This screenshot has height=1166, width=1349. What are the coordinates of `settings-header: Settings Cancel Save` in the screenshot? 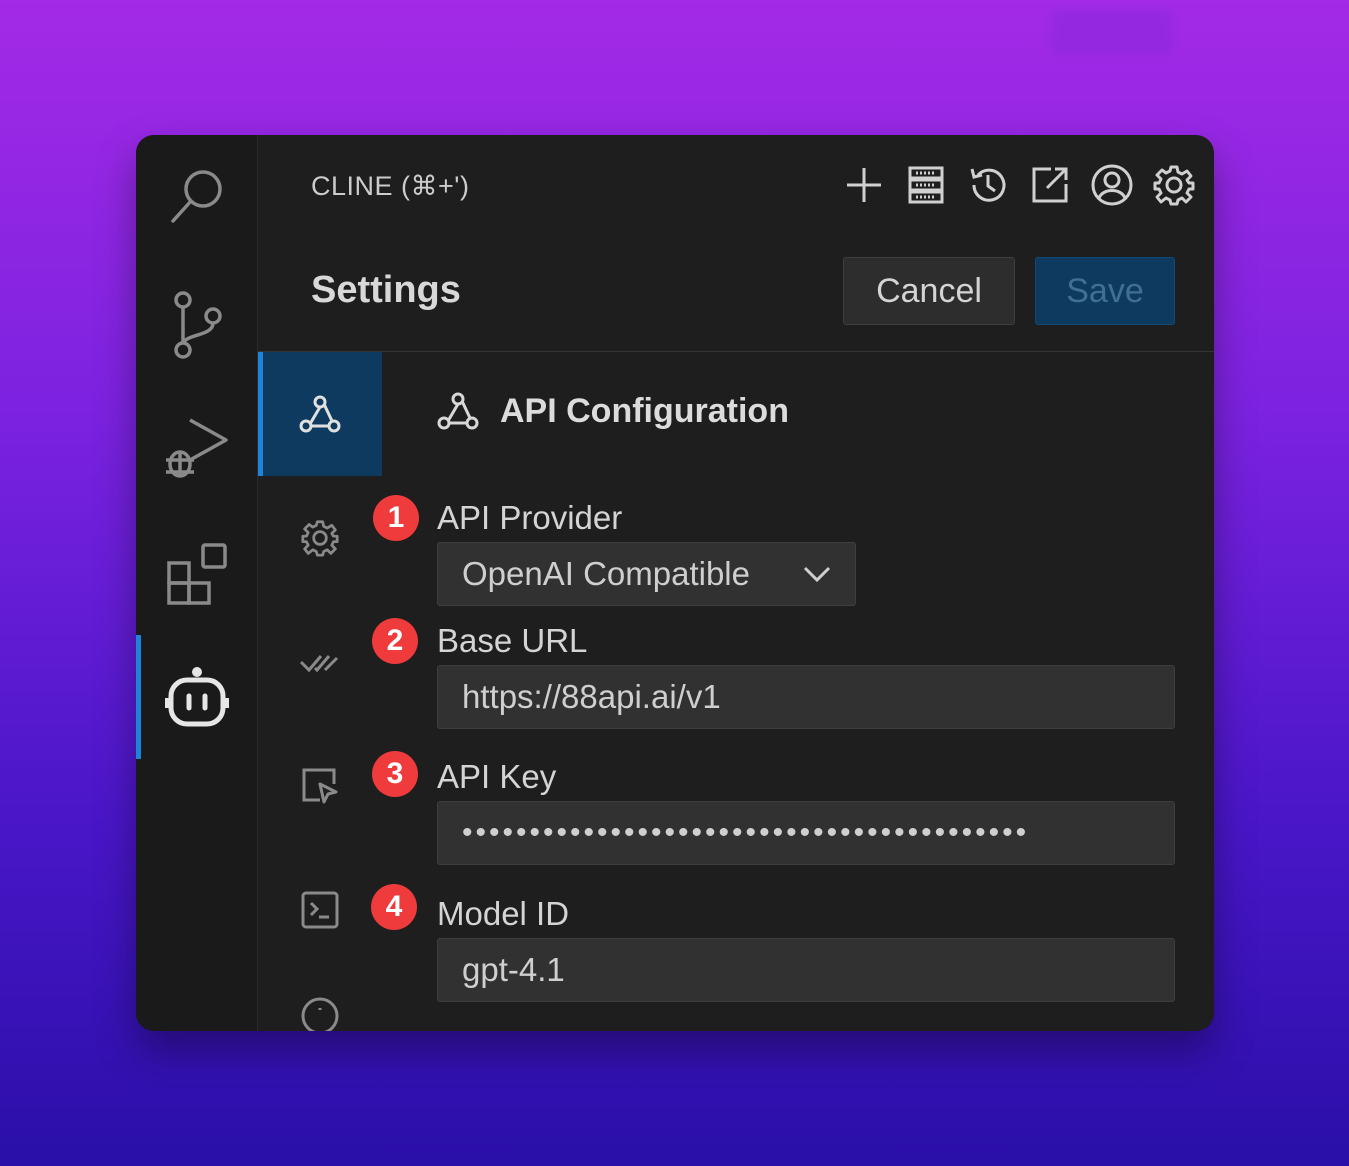 It's located at (736, 293).